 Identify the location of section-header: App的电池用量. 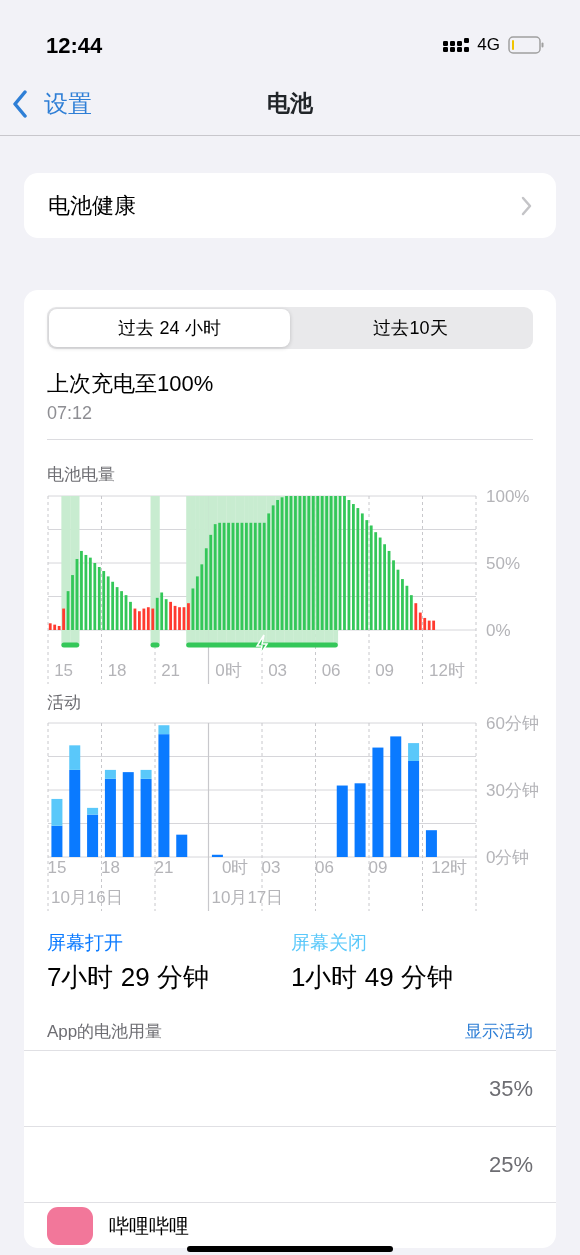
(105, 1031).